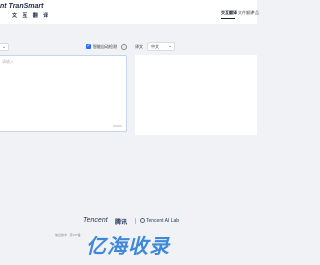 The width and height of the screenshot is (320, 265). What do you see at coordinates (139, 46) in the screenshot?
I see `target-language-label: 译文` at bounding box center [139, 46].